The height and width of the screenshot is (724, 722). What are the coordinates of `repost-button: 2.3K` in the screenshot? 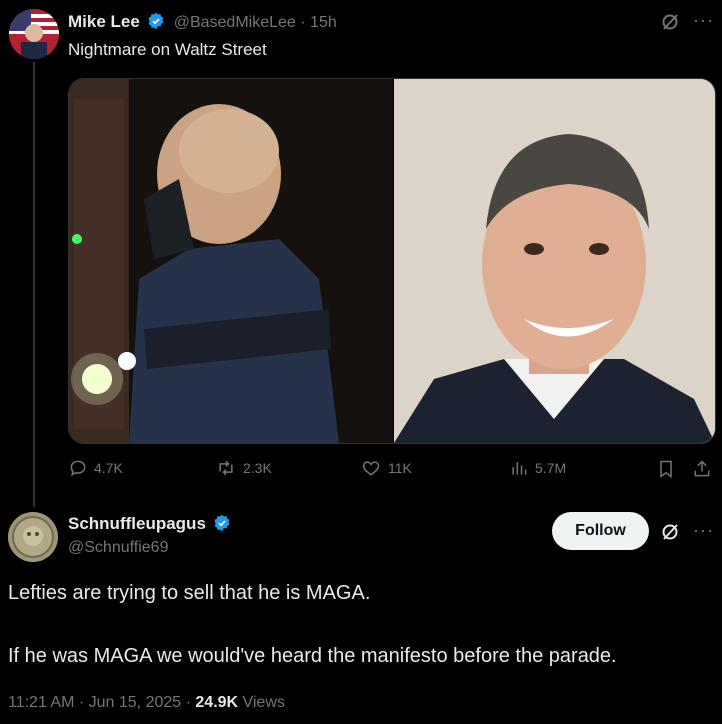 It's located at (243, 468).